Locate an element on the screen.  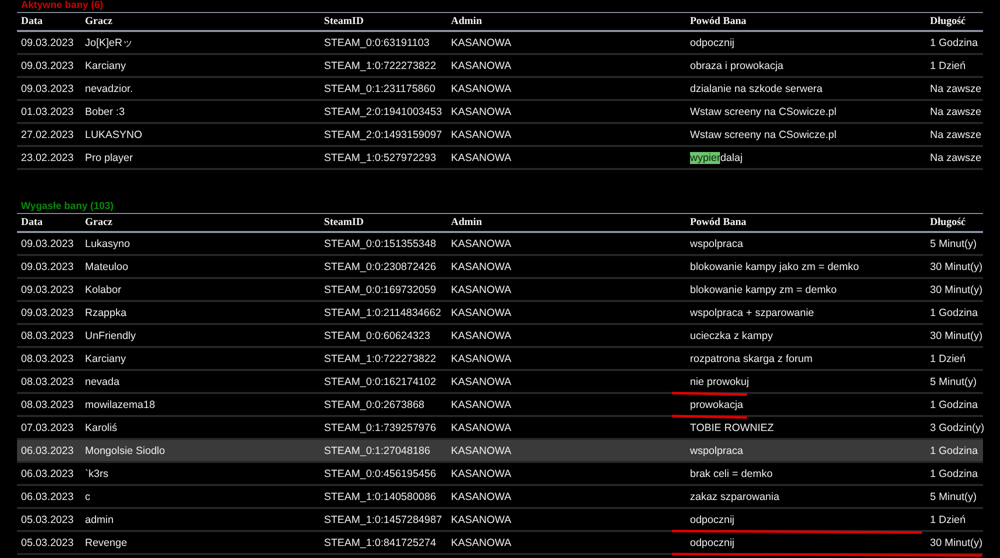
steamid-cell: STEAM_0:0:63191103 is located at coordinates (383, 42).